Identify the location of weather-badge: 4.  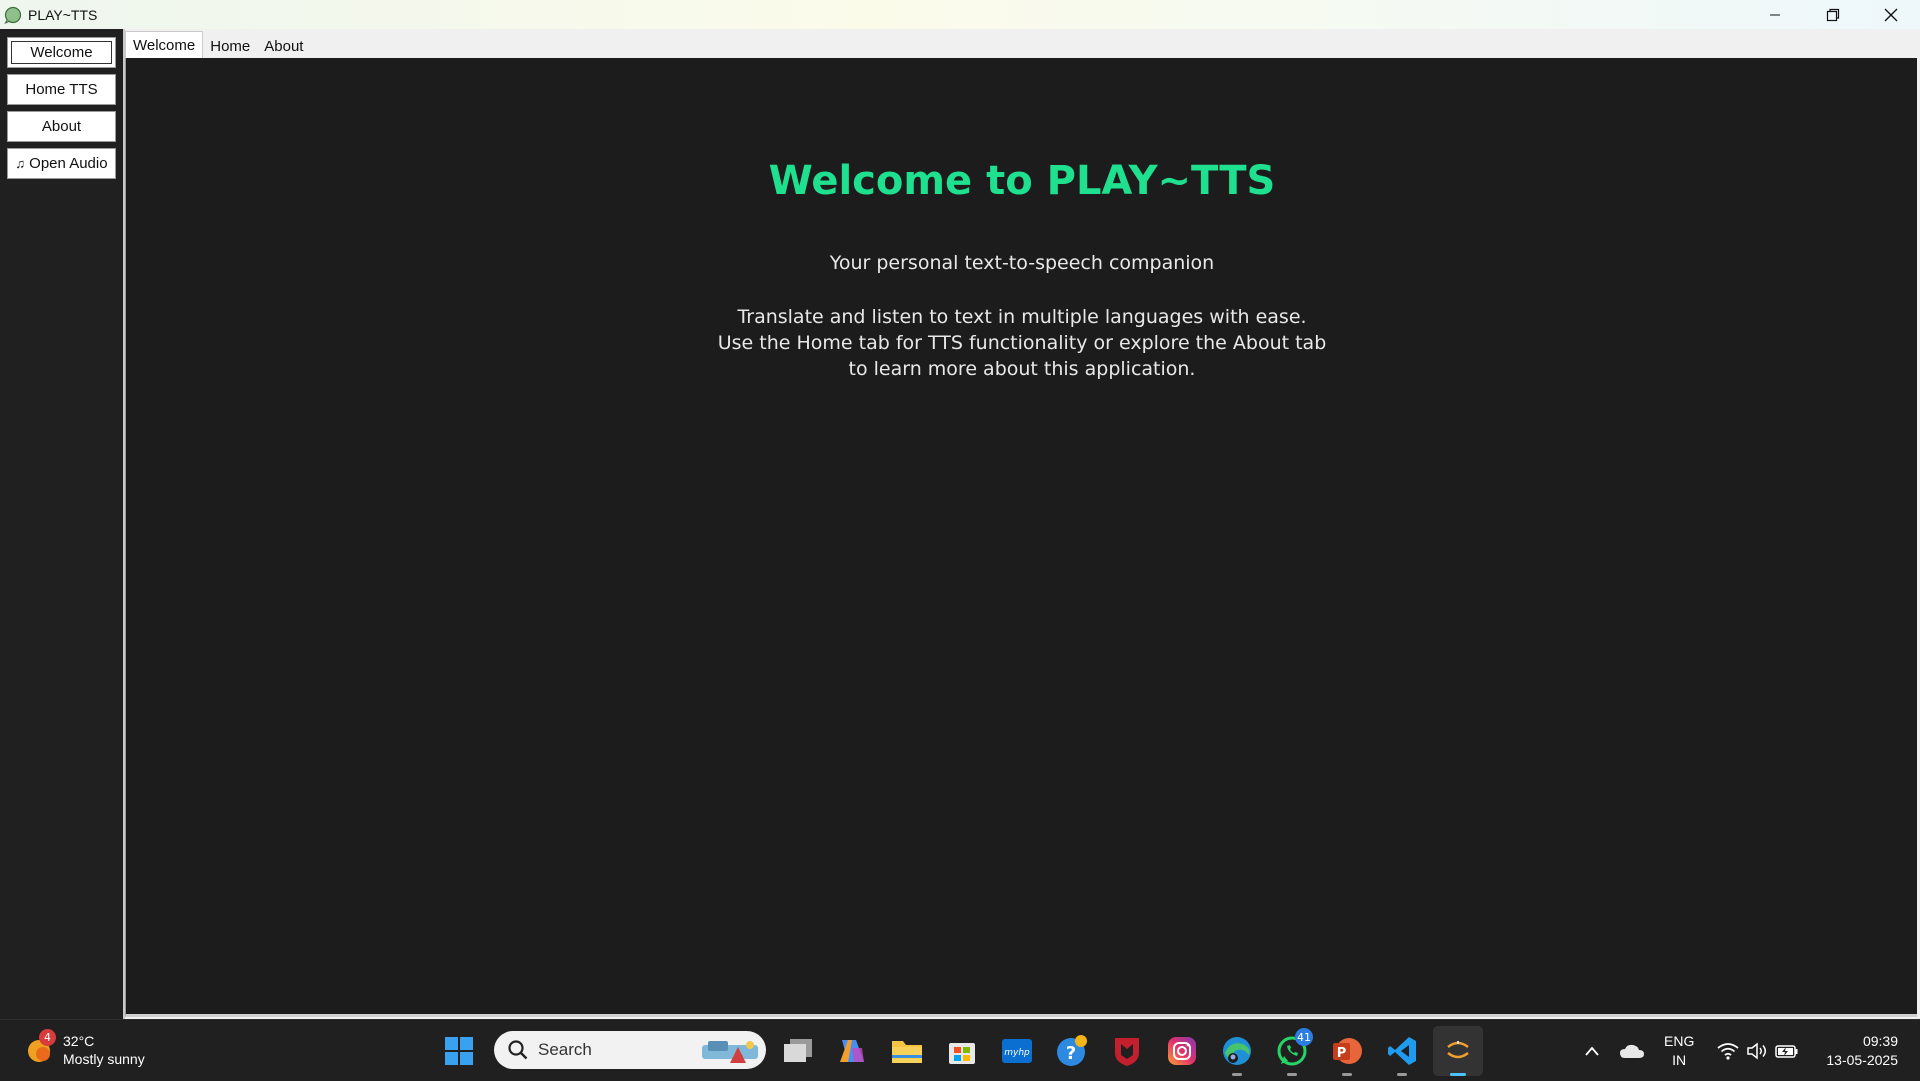
(47, 1037).